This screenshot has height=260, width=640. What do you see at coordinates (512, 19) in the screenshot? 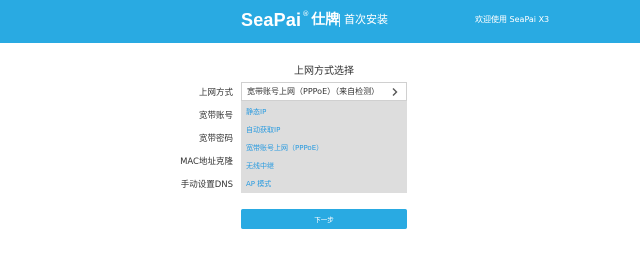
I see `welcome-text: 欢迎使用 SeaPai X3` at bounding box center [512, 19].